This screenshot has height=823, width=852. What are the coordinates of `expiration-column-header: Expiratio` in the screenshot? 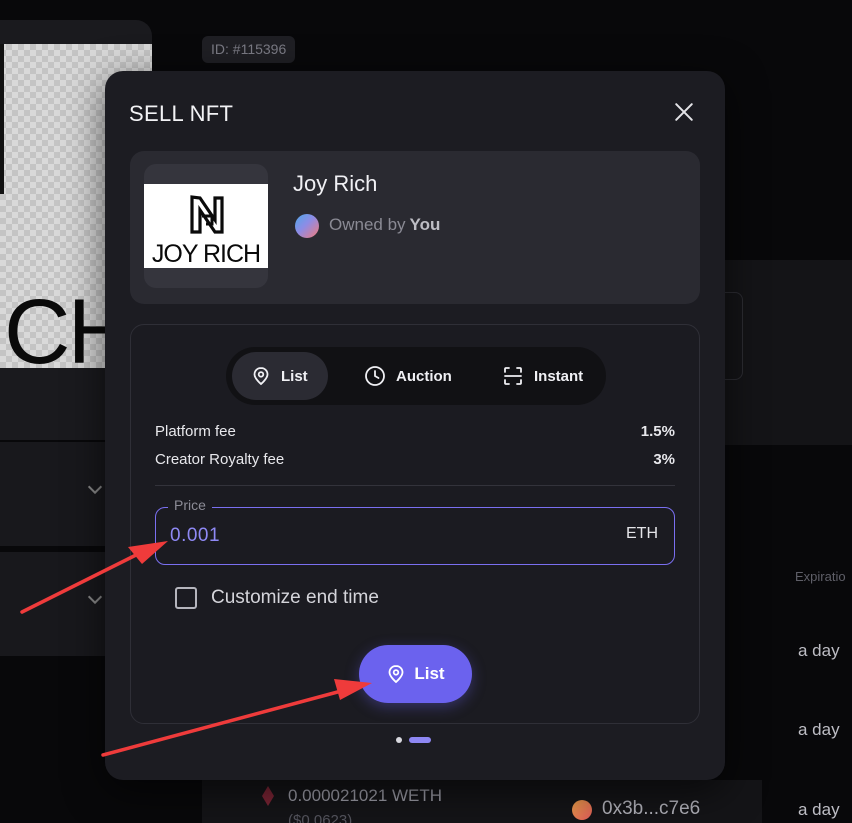 It's located at (820, 576).